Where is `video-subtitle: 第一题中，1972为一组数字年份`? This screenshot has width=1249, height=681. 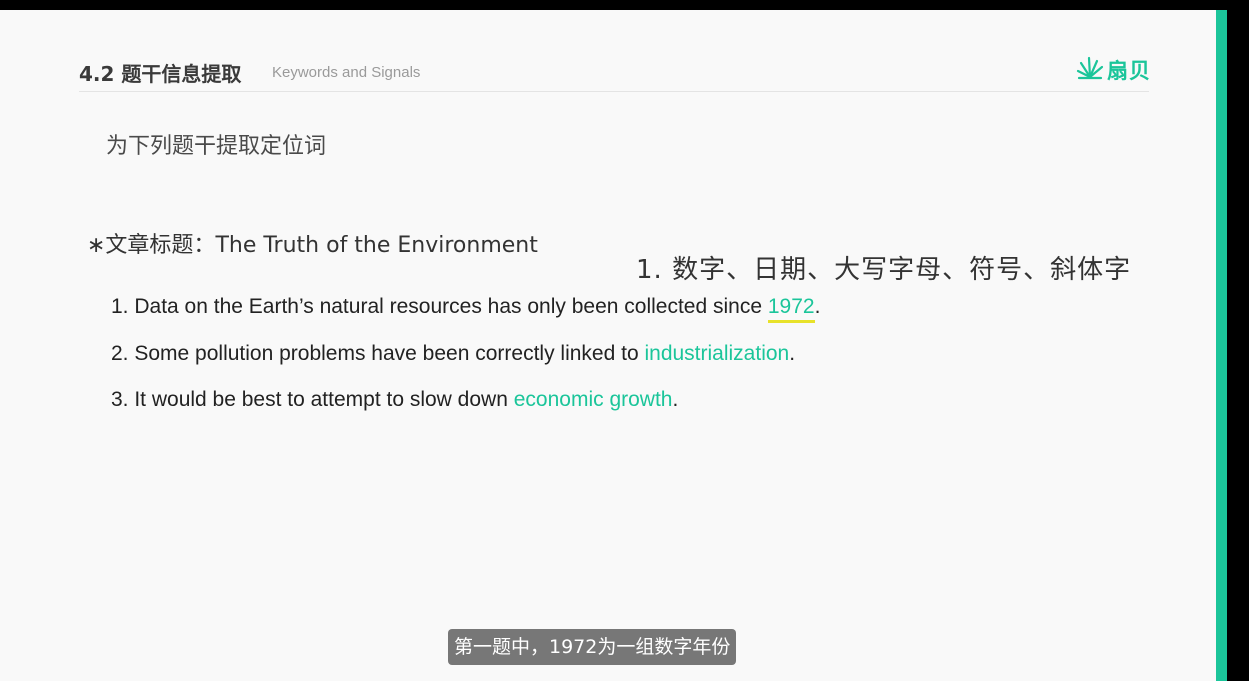 video-subtitle: 第一题中，1972为一组数字年份 is located at coordinates (592, 647).